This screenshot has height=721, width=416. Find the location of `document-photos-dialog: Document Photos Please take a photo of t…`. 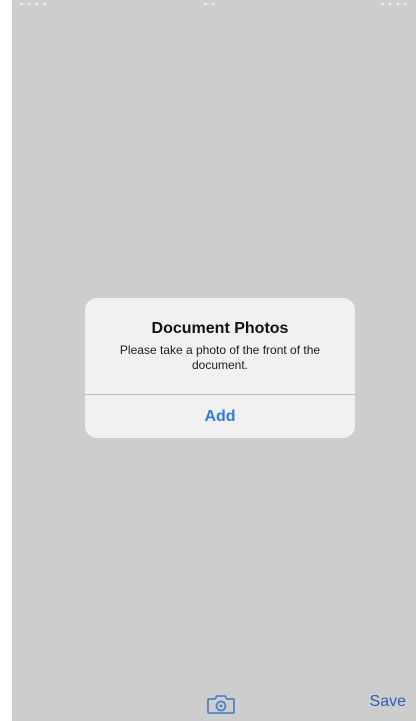

document-photos-dialog: Document Photos Please take a photo of t… is located at coordinates (220, 368).